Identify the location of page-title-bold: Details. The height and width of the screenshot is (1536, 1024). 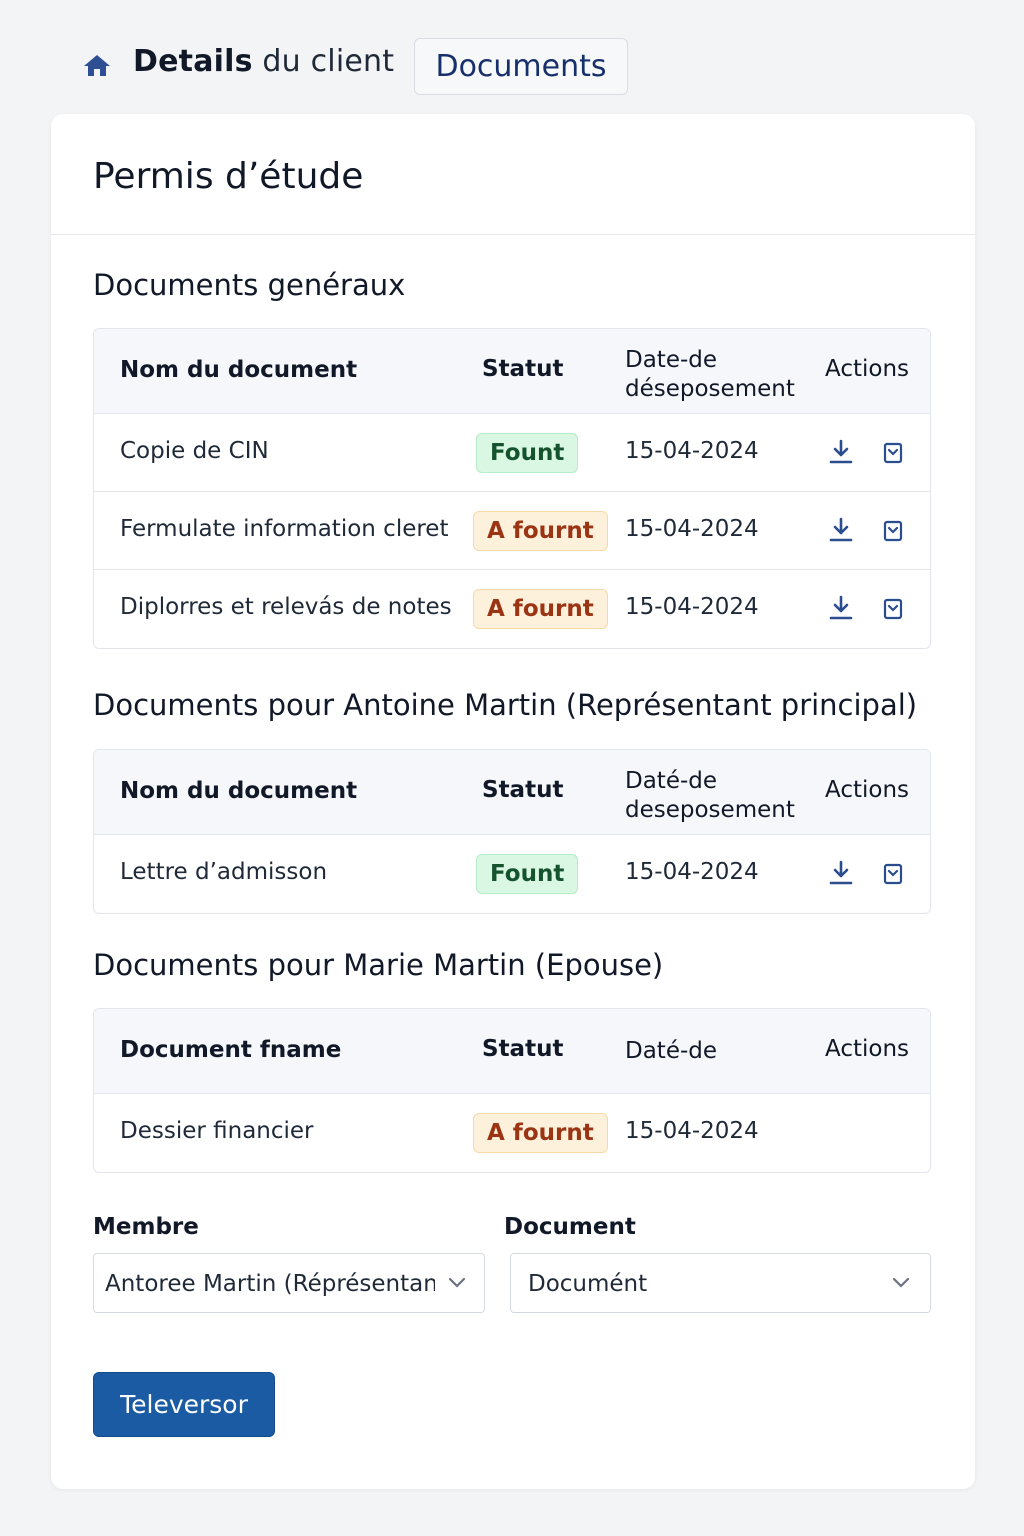
(193, 61).